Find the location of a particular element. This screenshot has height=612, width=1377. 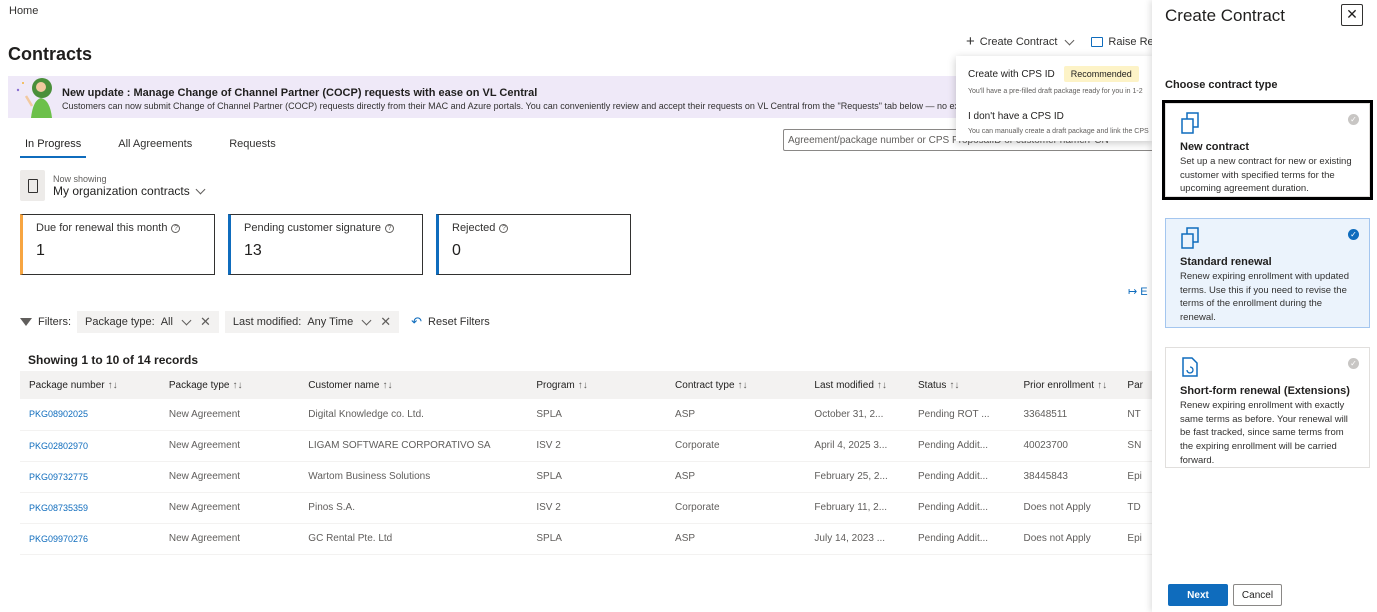

now-showing-selector: Now showing My organization contracts is located at coordinates (113, 185).